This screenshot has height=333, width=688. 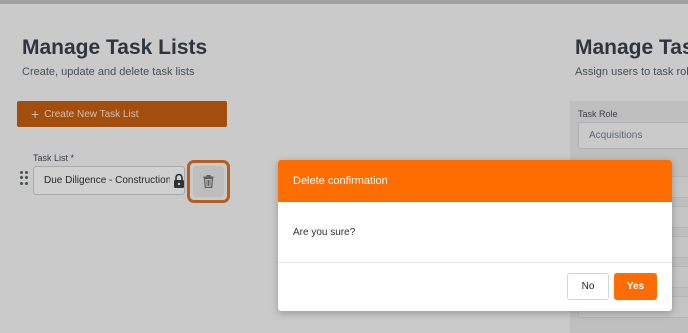 I want to click on dialog-header: Delete confirmation, so click(x=475, y=181).